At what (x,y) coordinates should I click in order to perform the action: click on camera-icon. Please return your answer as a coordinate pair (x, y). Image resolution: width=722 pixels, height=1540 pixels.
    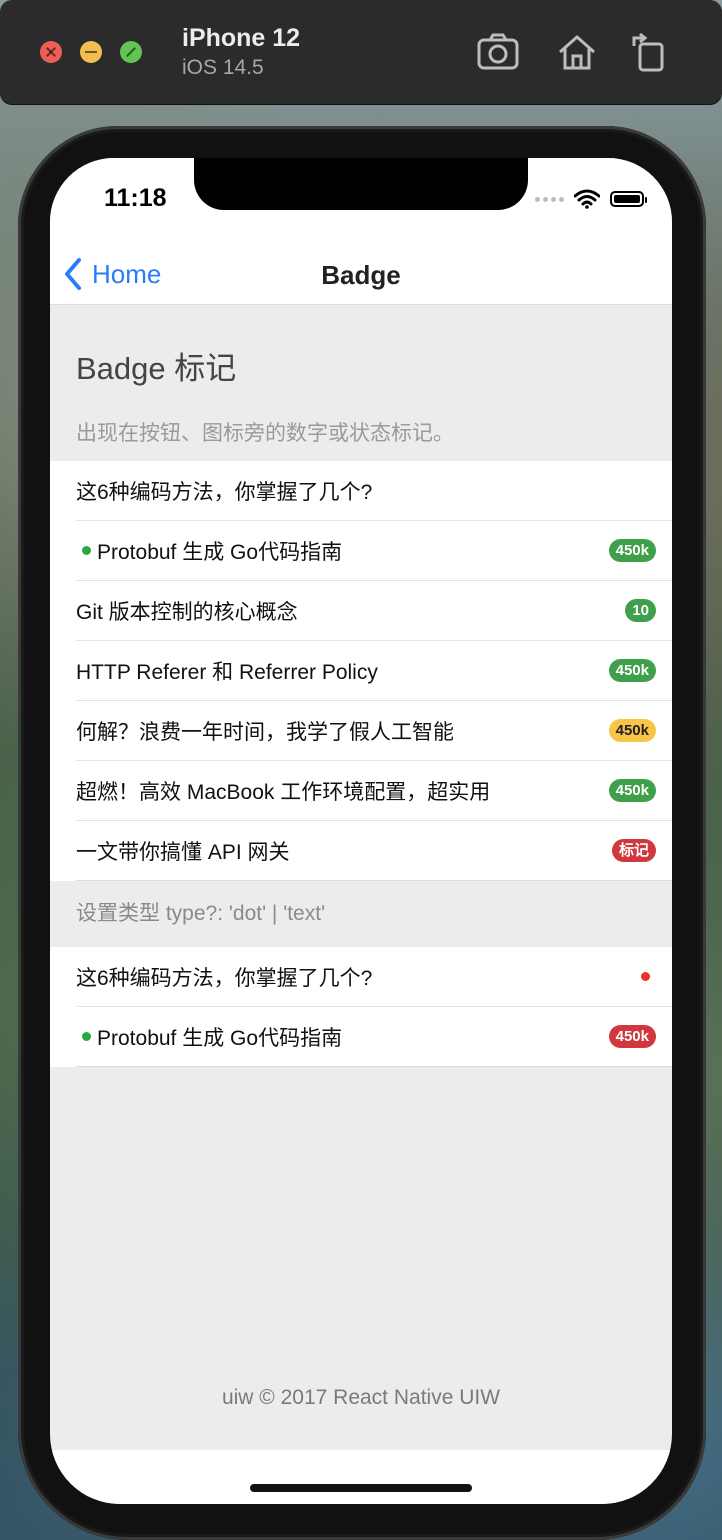
    Looking at the image, I should click on (498, 51).